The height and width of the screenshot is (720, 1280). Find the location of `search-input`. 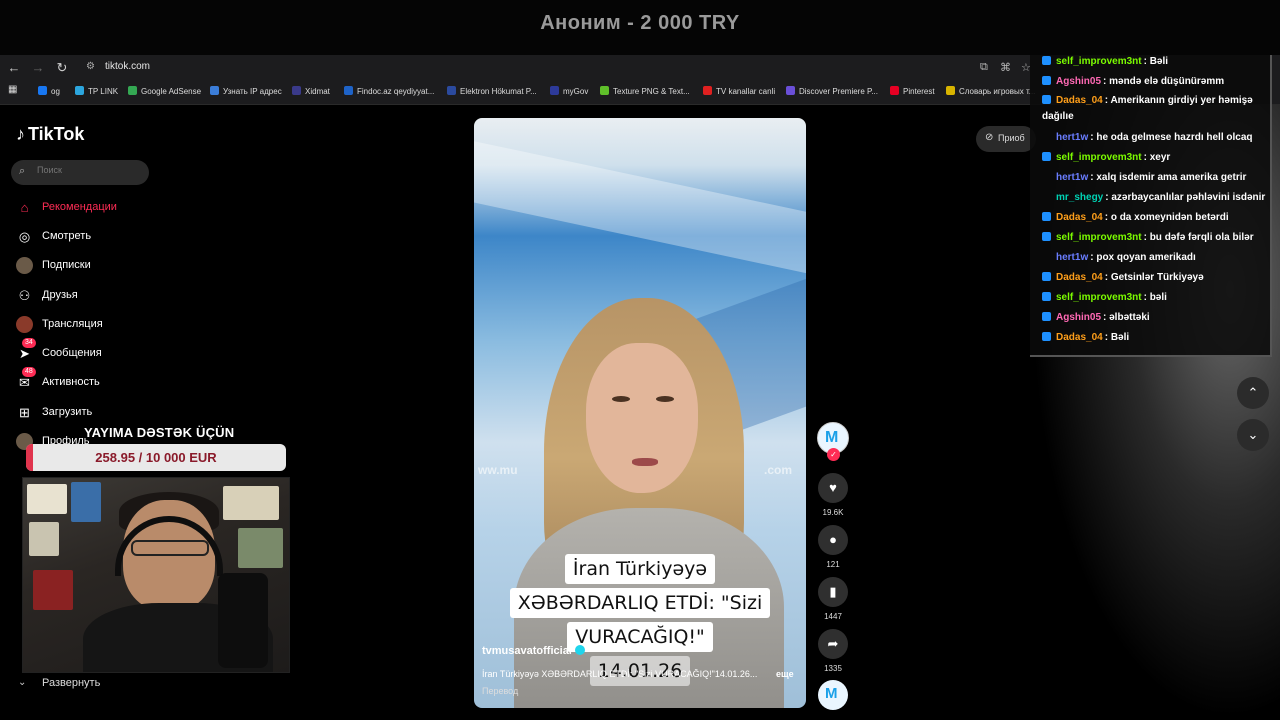

search-input is located at coordinates (89, 170).